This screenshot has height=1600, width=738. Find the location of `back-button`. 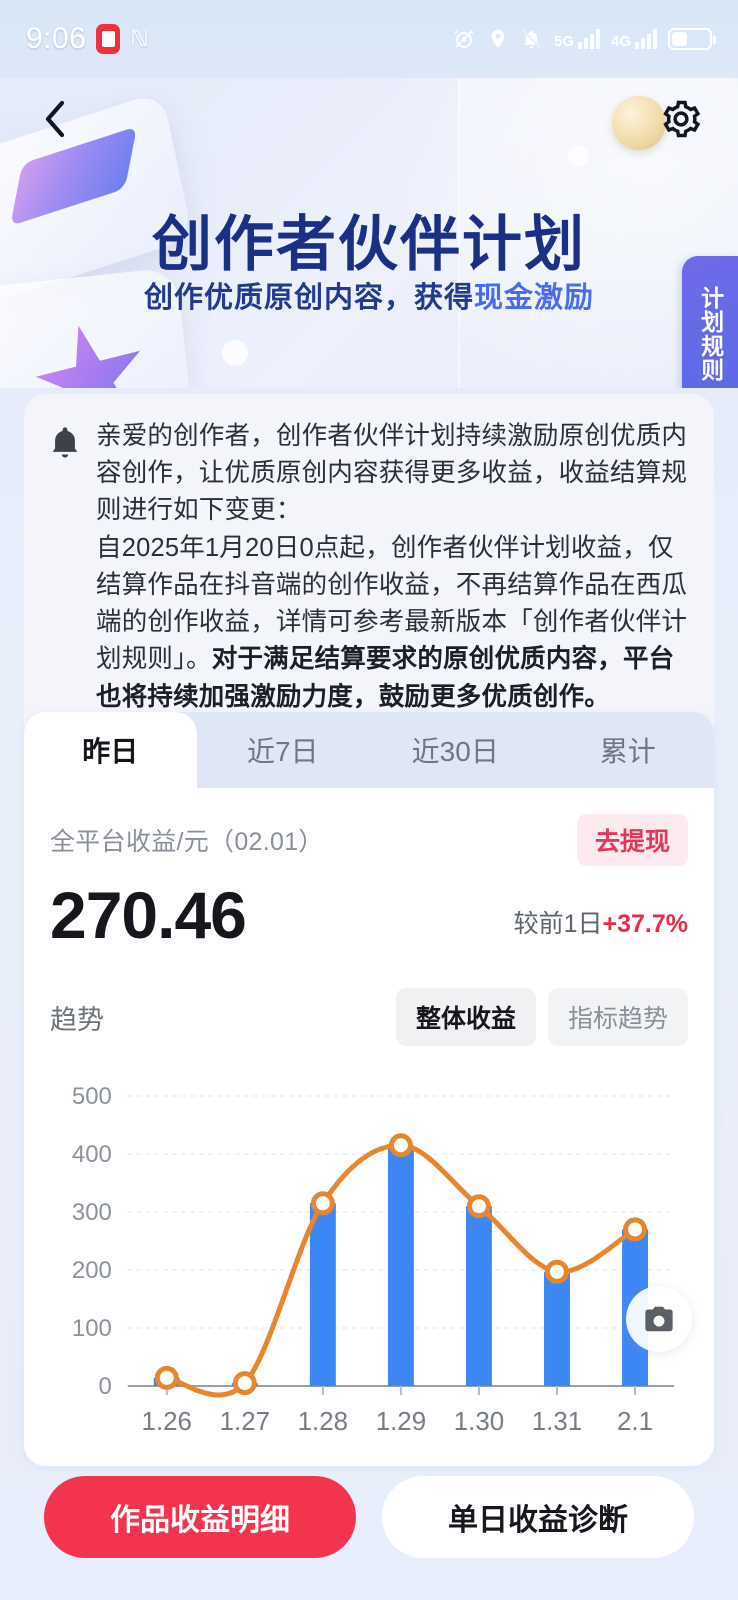

back-button is located at coordinates (55, 121).